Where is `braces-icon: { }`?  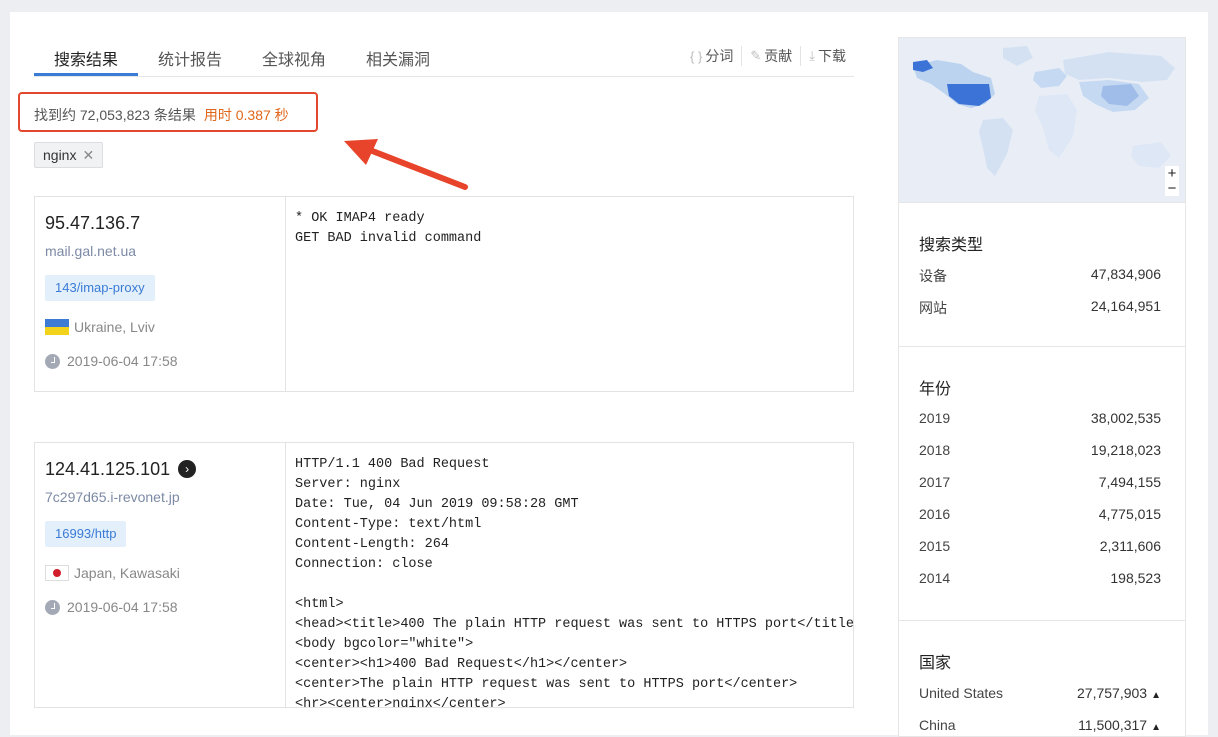
braces-icon: { } is located at coordinates (696, 56).